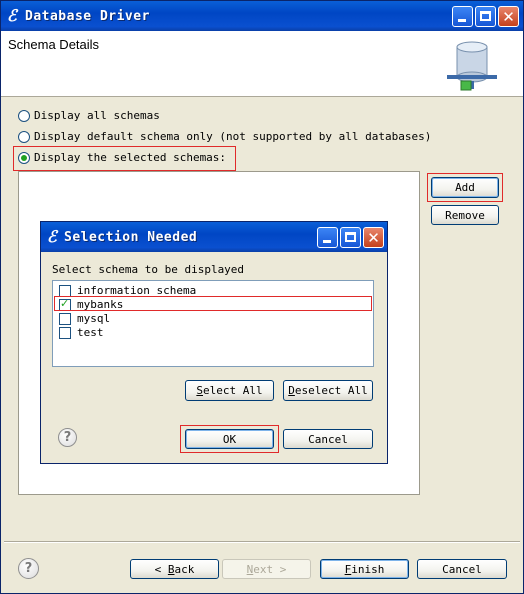 The width and height of the screenshot is (524, 594). I want to click on dialog-title-bar: ℰ Selection Needed ✕, so click(214, 237).